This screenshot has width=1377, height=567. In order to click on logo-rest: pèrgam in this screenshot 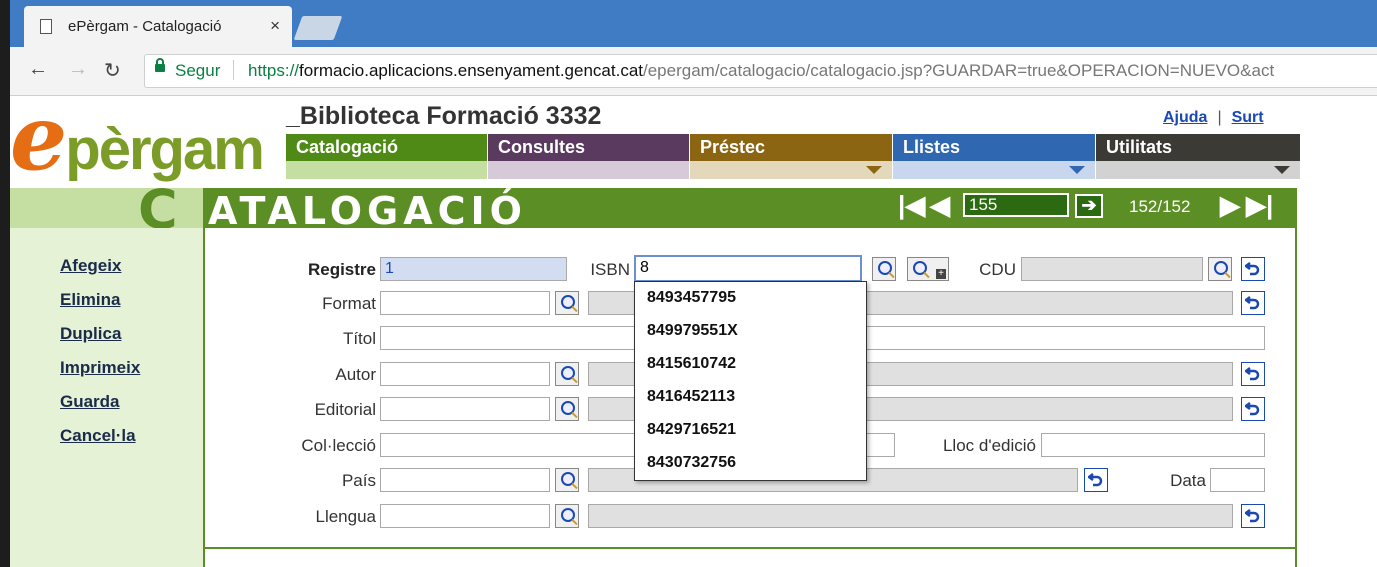, I will do `click(165, 149)`.